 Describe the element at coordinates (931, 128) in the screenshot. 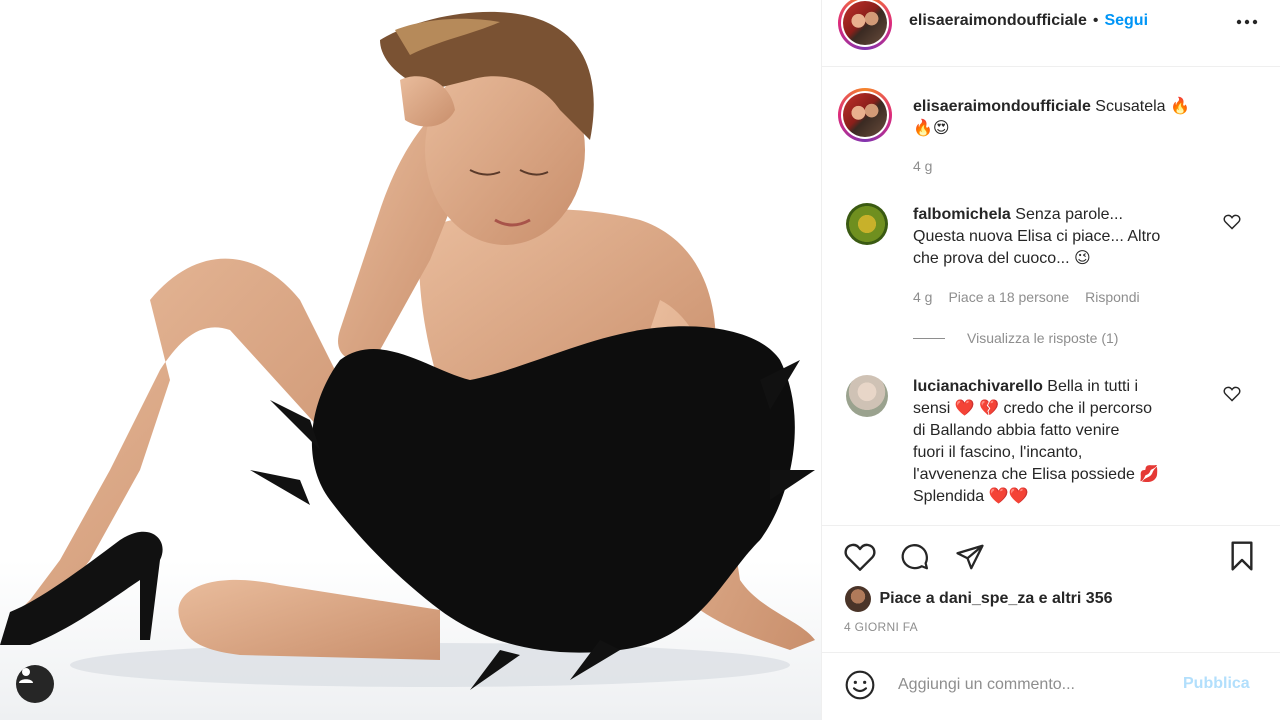

I see `caption-emoji-2: 🔥😍` at that location.